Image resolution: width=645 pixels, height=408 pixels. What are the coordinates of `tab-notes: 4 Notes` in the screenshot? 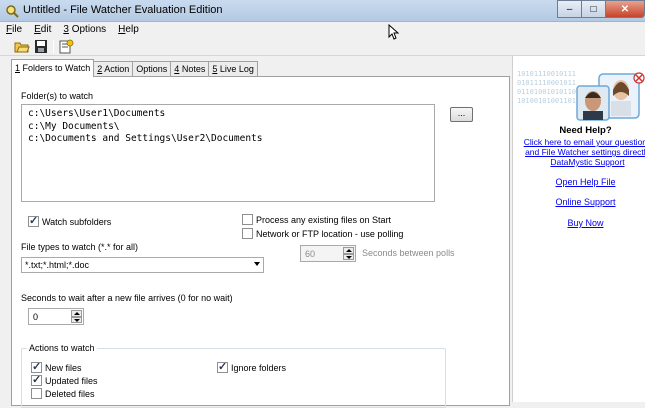 It's located at (190, 69).